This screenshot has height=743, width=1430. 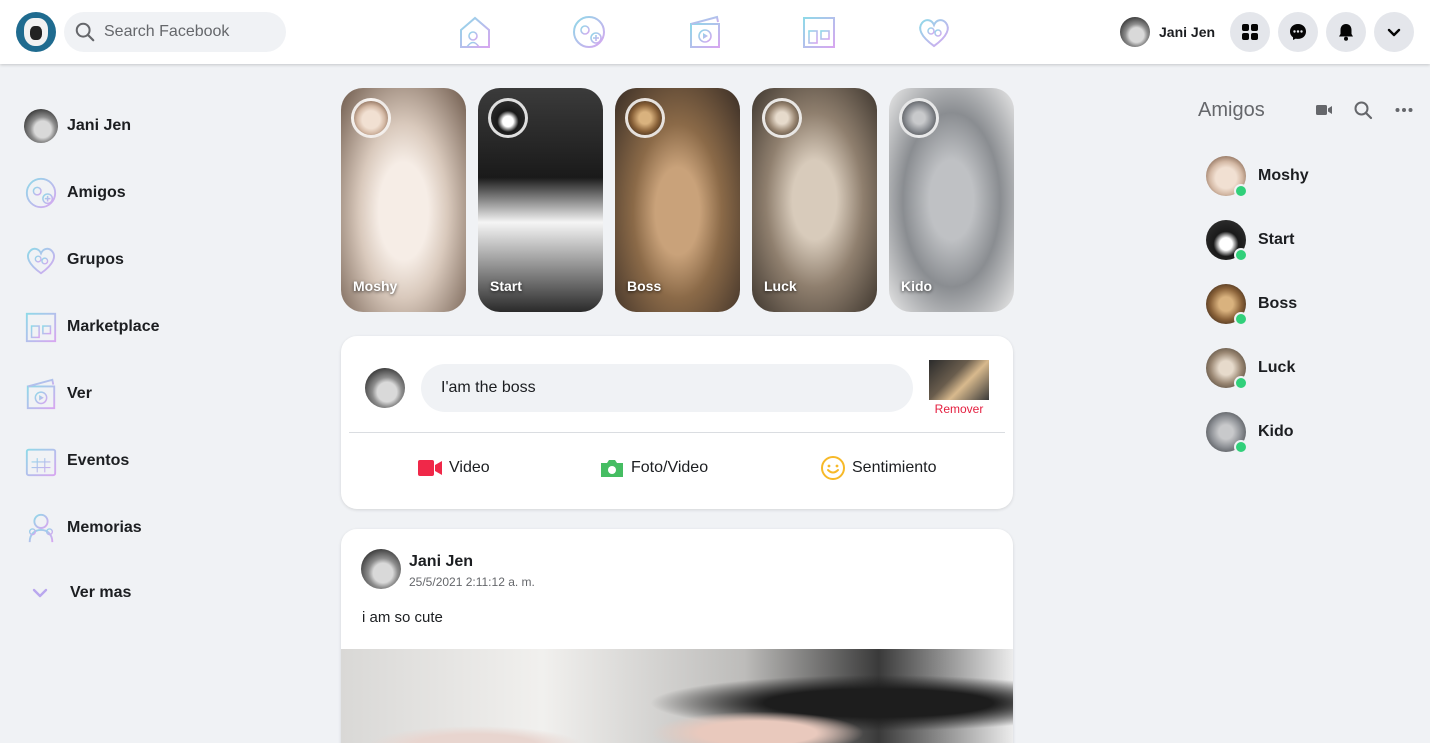 What do you see at coordinates (540, 200) in the screenshot?
I see `story-card: Start` at bounding box center [540, 200].